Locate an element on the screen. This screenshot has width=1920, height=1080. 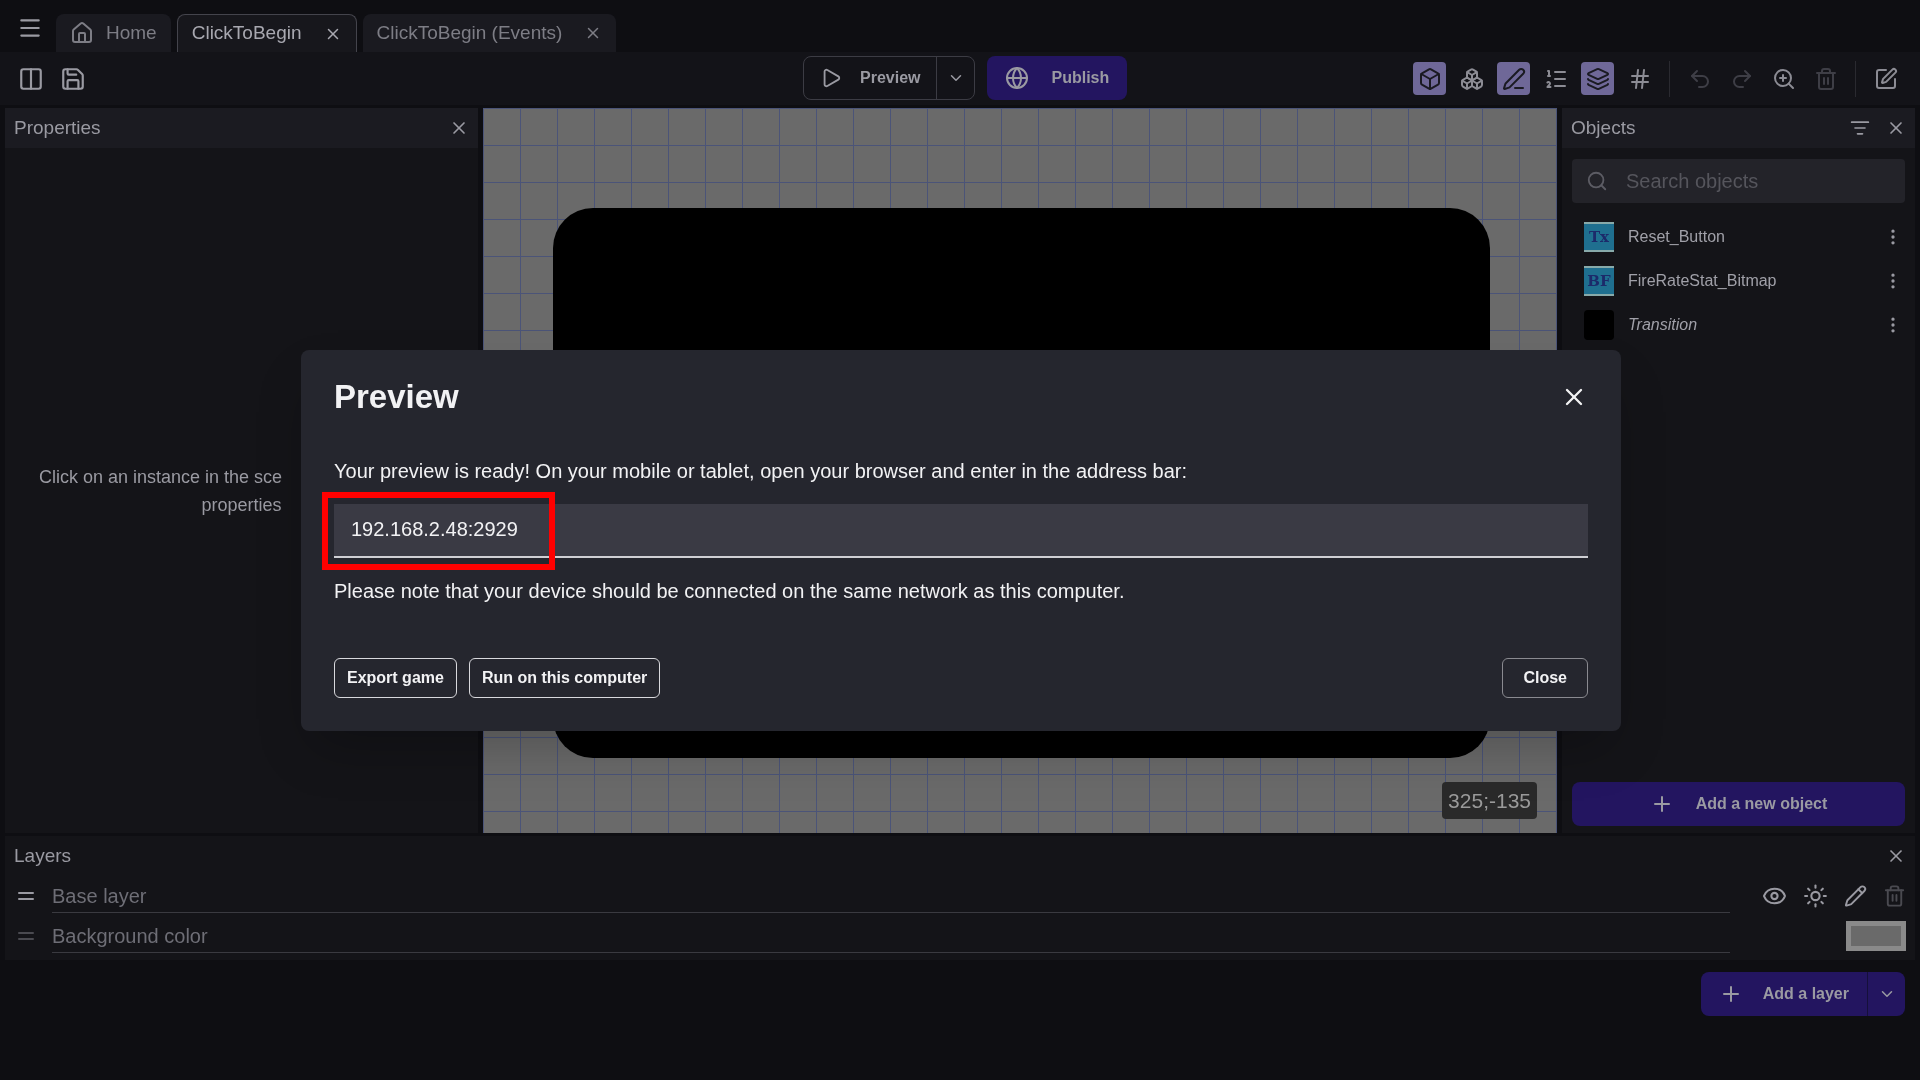
network-note: Please note that your device should be connected on the same network as this computer. is located at coordinates (730, 591).